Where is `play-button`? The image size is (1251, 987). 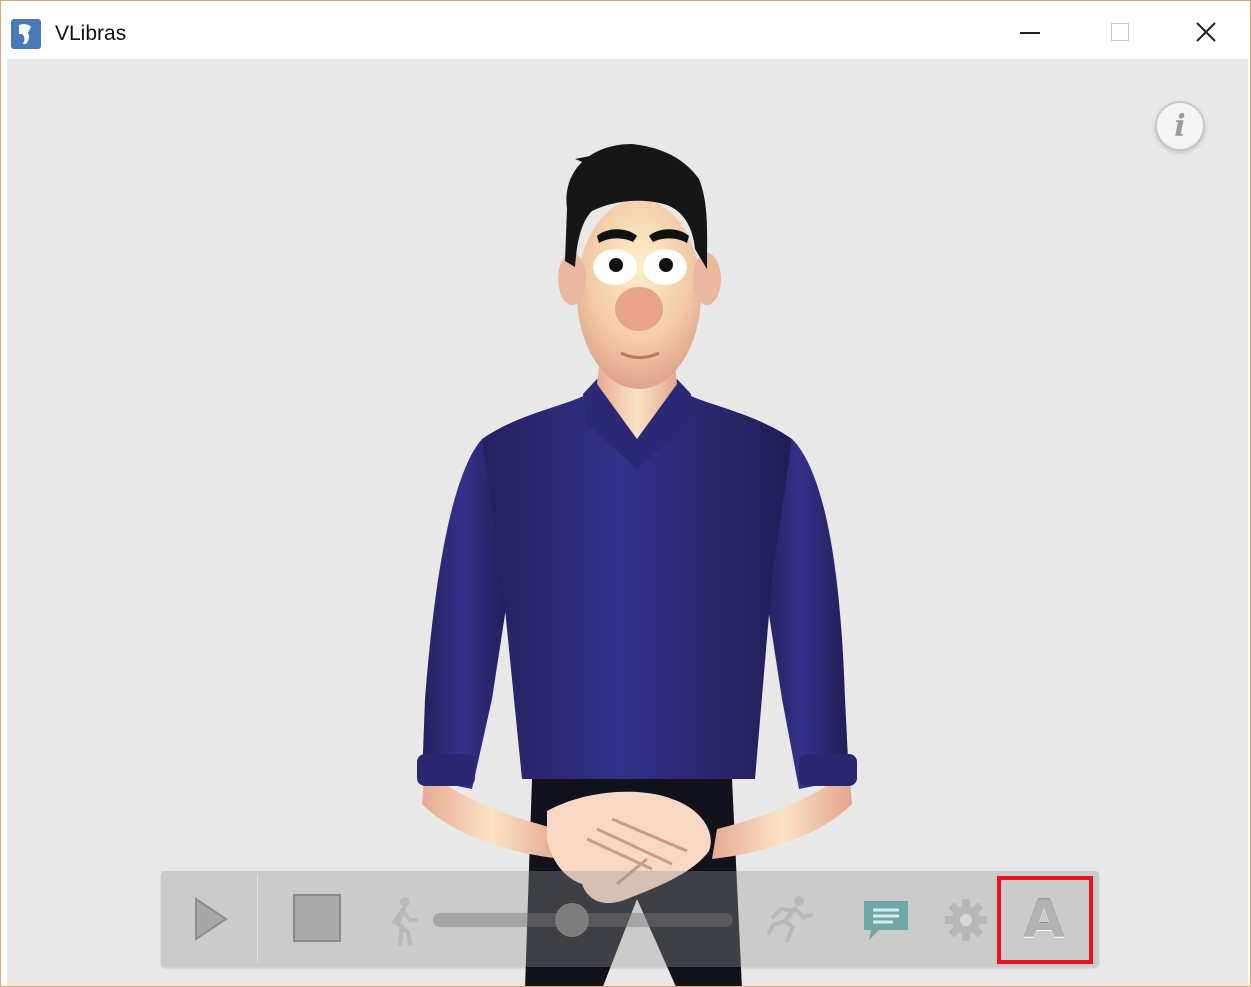
play-button is located at coordinates (210, 919).